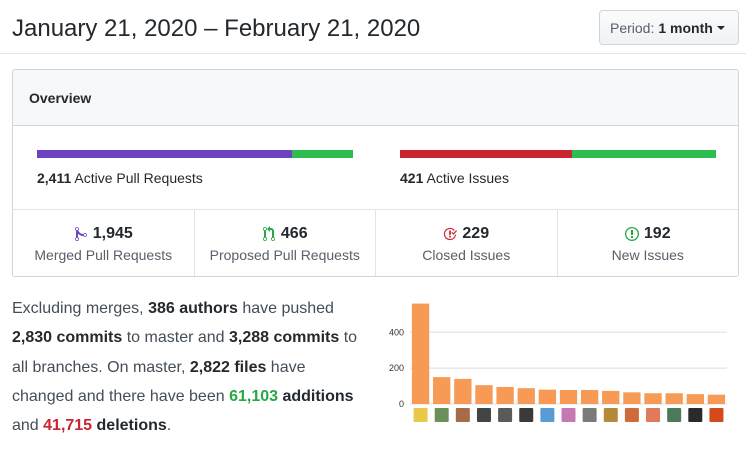 This screenshot has width=746, height=473. Describe the element at coordinates (103, 255) in the screenshot. I see `merged-pr-label: Merged Pull Requests` at that location.